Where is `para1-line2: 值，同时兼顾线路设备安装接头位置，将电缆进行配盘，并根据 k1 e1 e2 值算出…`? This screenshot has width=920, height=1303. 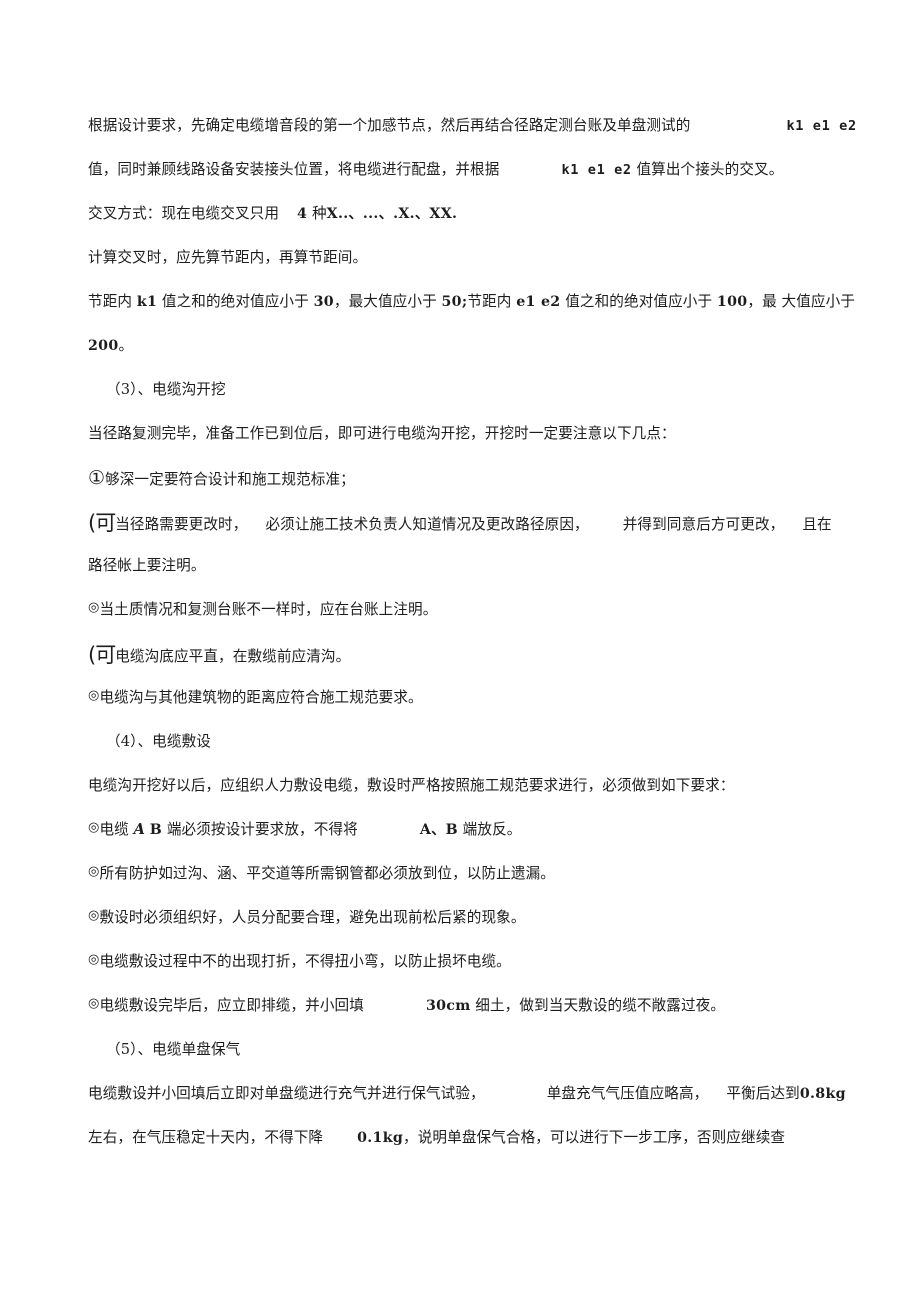 para1-line2: 值，同时兼顾线路设备安装接头位置，将电缆进行配盘，并根据 k1 e1 e2 值算出… is located at coordinates (463, 170).